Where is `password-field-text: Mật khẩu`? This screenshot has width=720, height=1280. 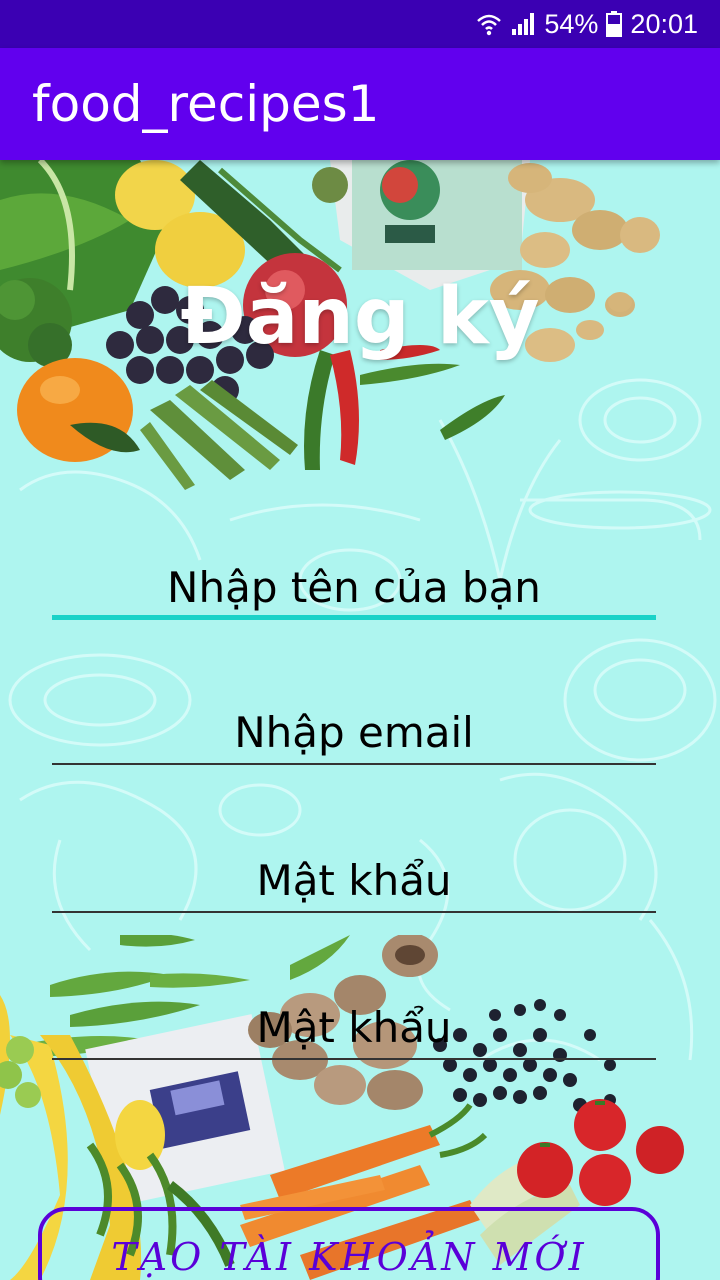
password-field-text: Mật khẩu is located at coordinates (354, 880).